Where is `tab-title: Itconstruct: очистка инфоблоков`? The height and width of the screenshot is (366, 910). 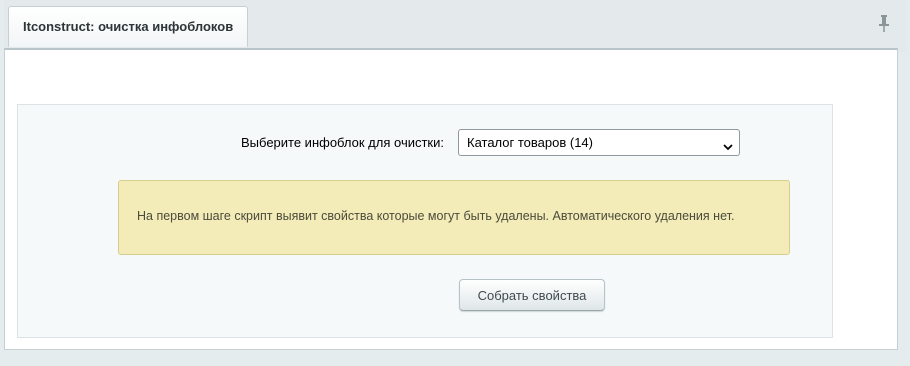
tab-title: Itconstruct: очистка инфоблоков is located at coordinates (128, 26).